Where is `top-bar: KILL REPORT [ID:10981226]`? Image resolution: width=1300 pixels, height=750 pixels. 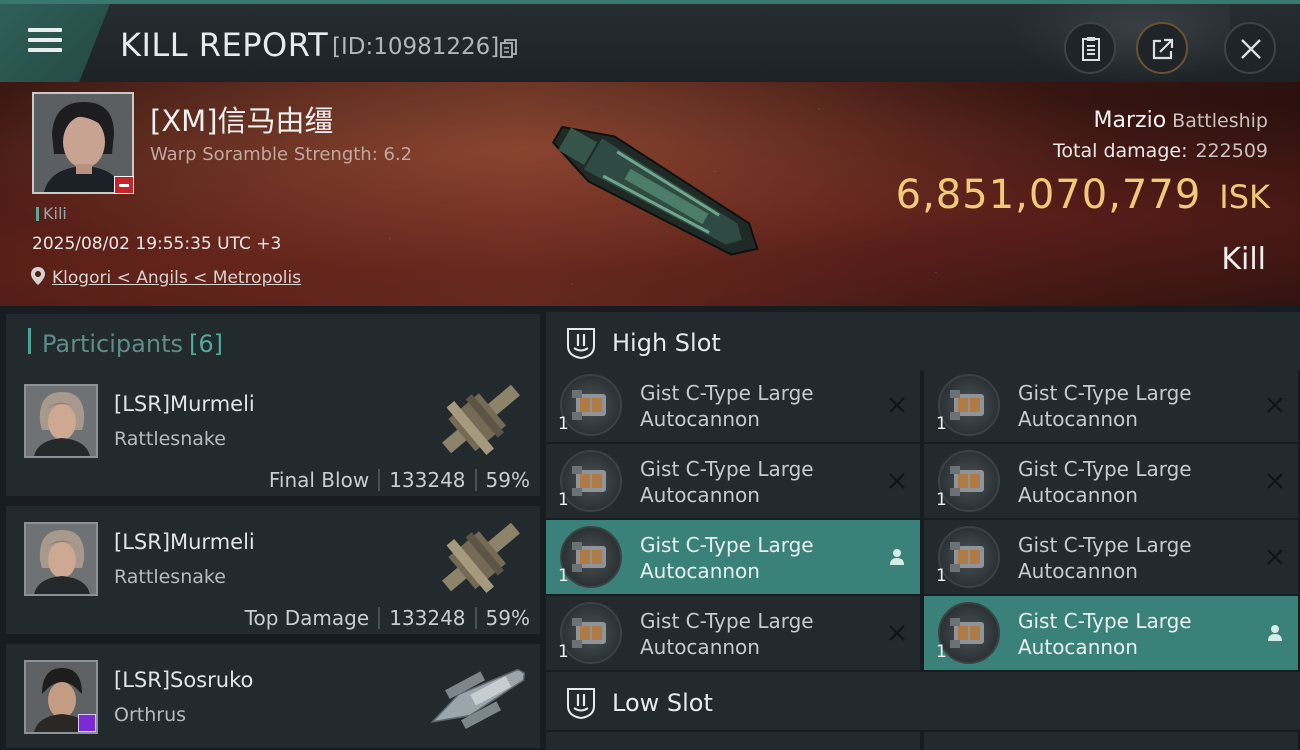 top-bar: KILL REPORT [ID:10981226] is located at coordinates (650, 43).